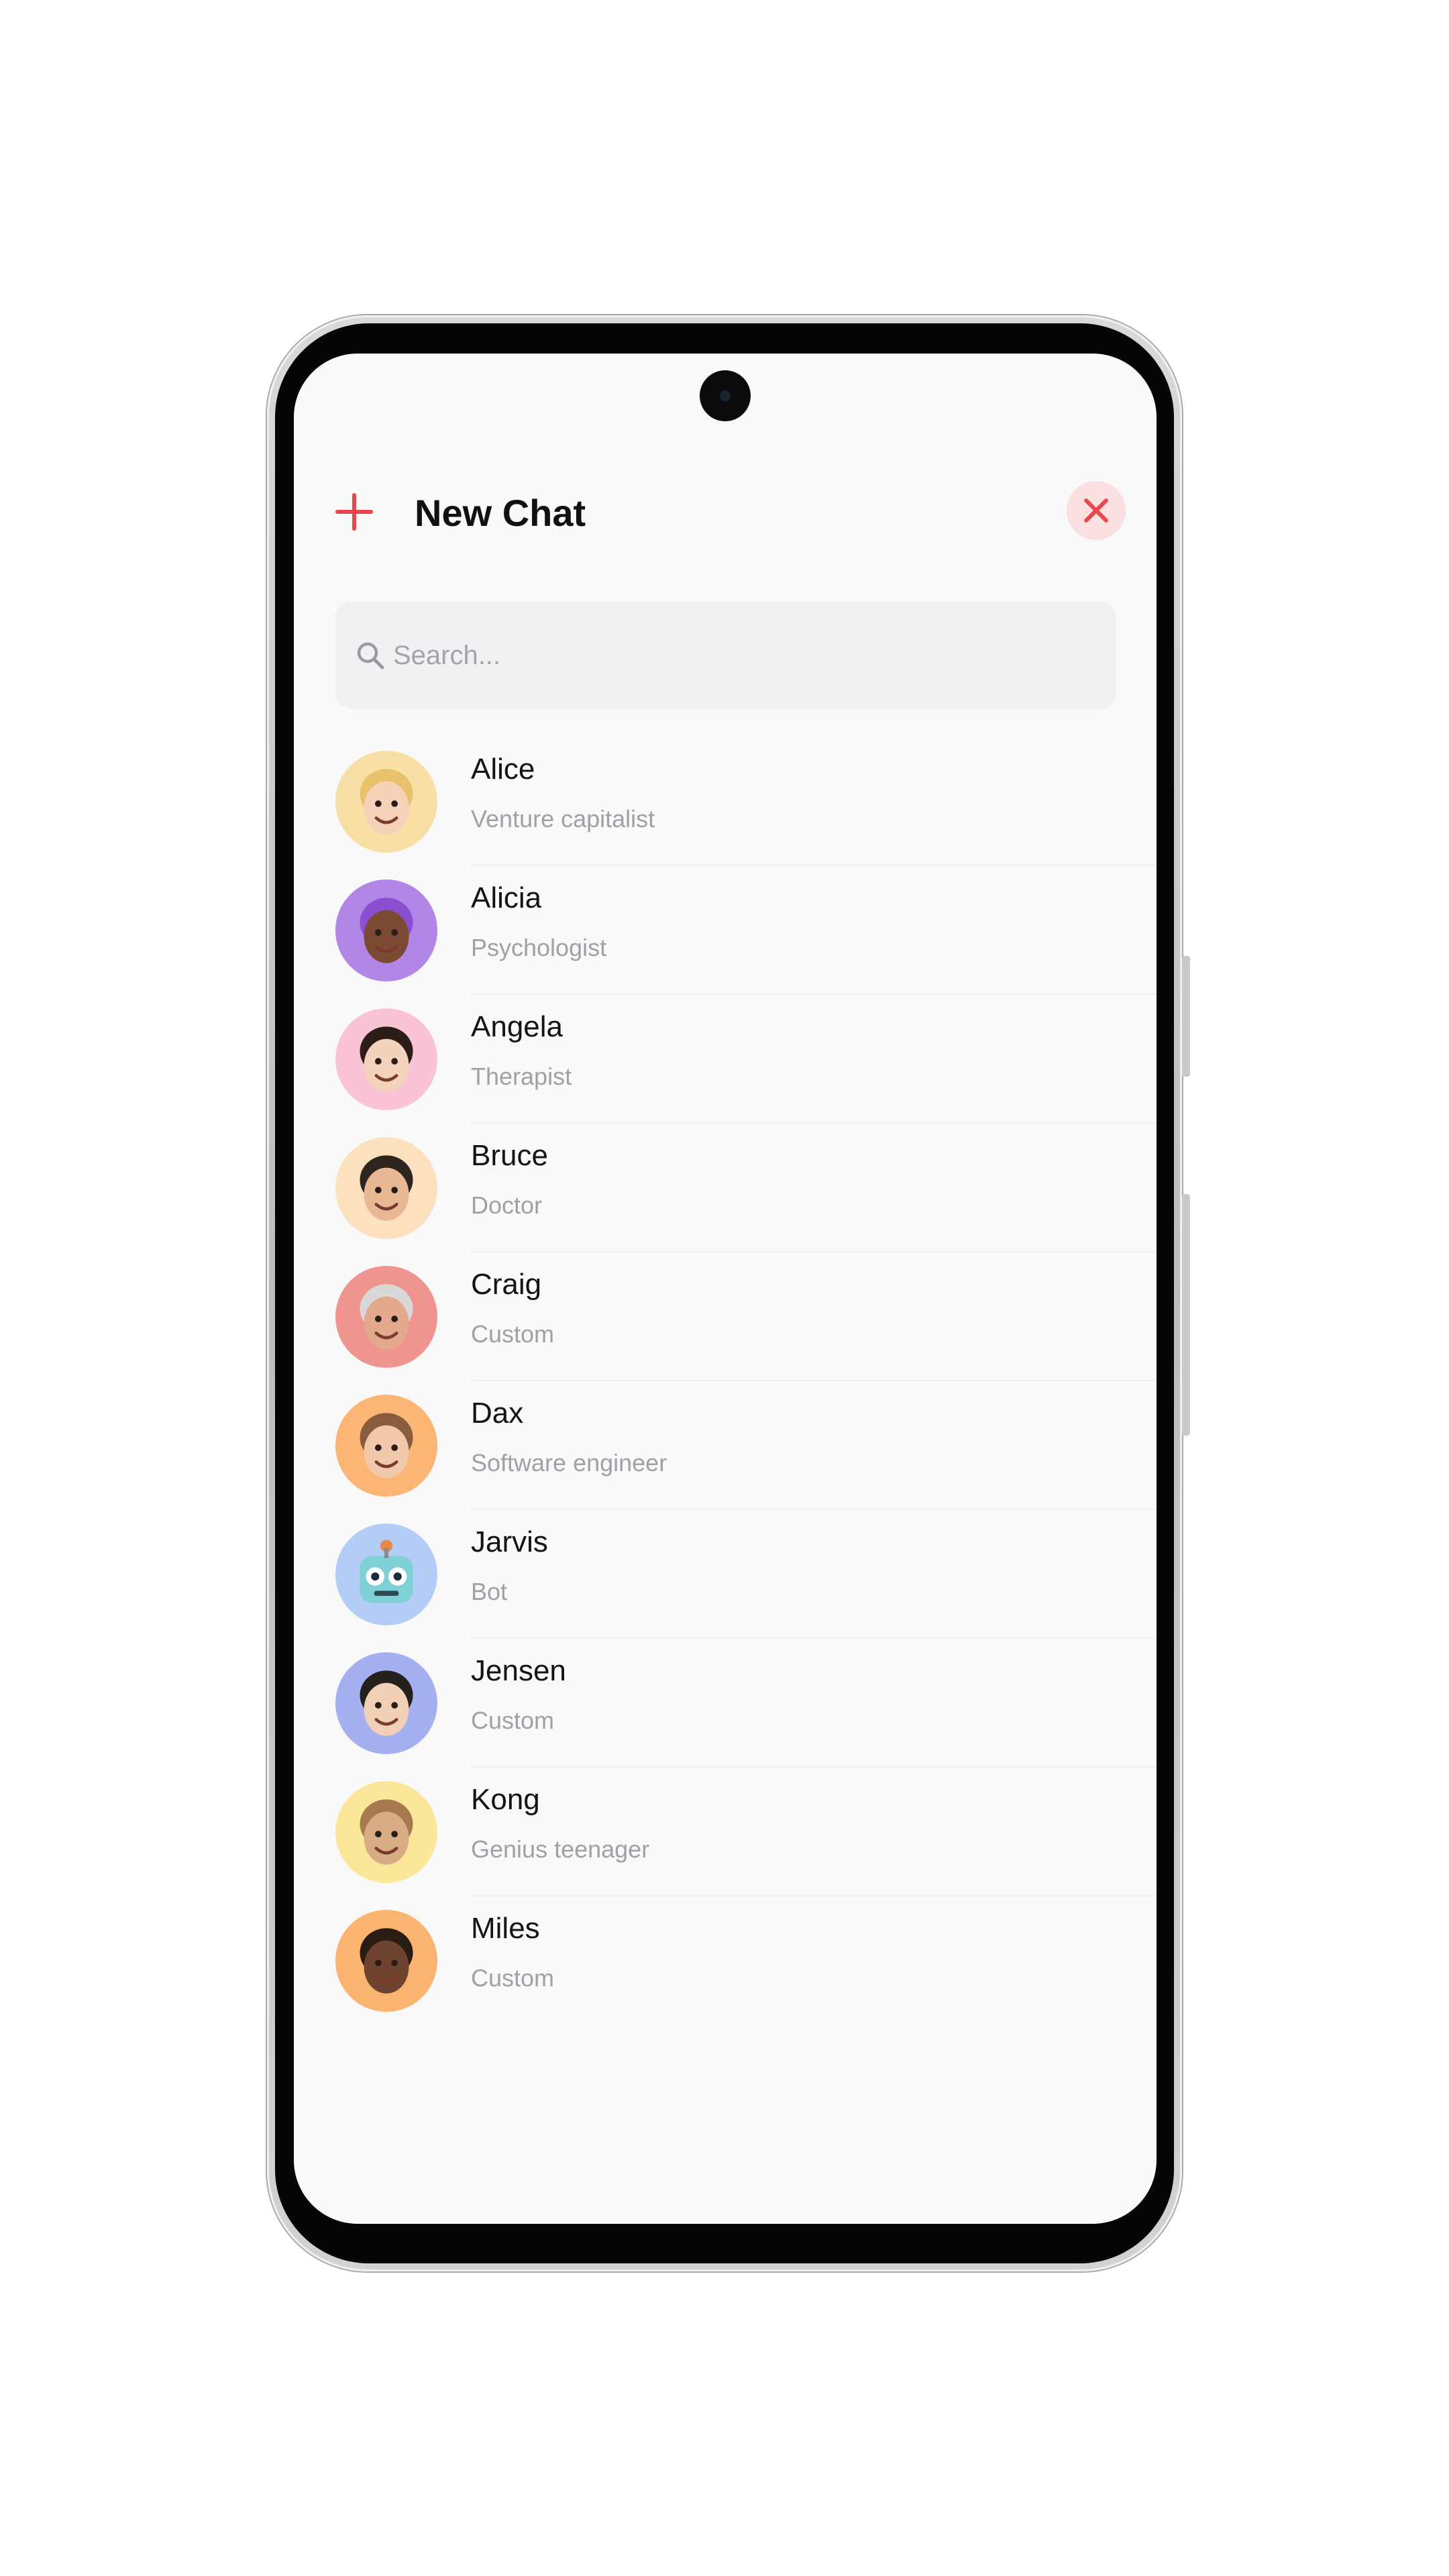 The image size is (1449, 2576). I want to click on list-item: Alicia Psychologist, so click(725, 930).